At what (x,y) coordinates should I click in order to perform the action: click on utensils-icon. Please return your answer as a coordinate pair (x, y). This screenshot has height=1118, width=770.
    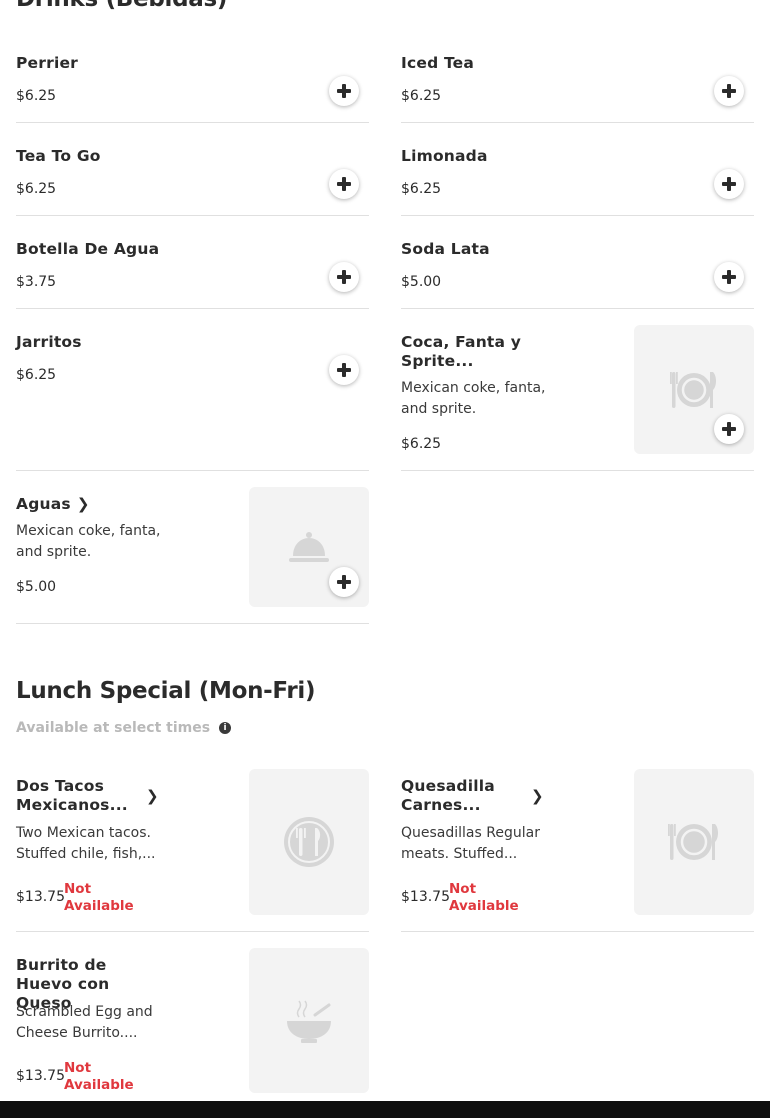
    Looking at the image, I should click on (309, 842).